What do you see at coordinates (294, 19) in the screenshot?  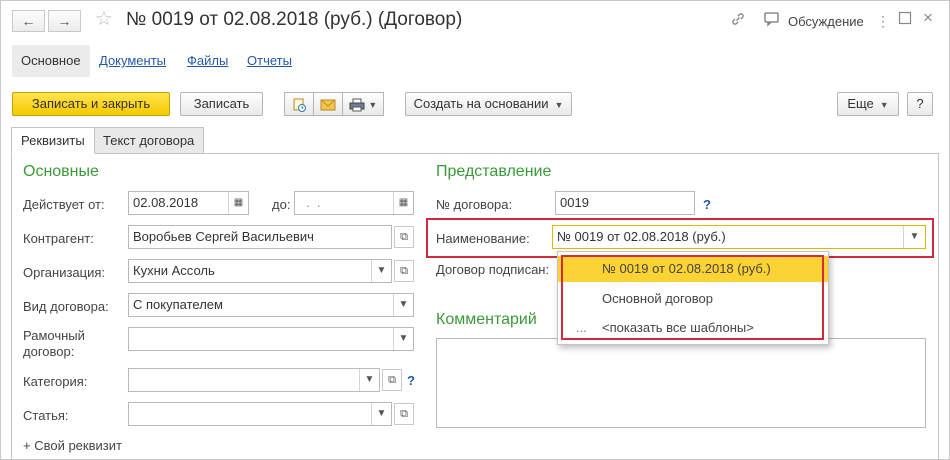 I see `page-title: № 0019 от 02.08.2018 (руб.) (Договор)` at bounding box center [294, 19].